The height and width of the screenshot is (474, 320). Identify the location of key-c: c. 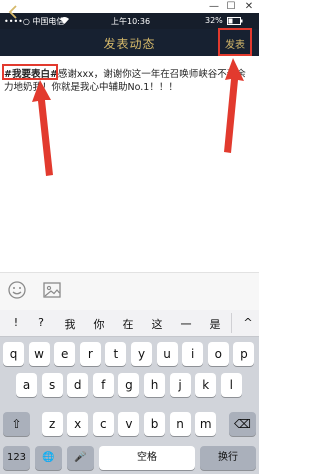
(103, 424).